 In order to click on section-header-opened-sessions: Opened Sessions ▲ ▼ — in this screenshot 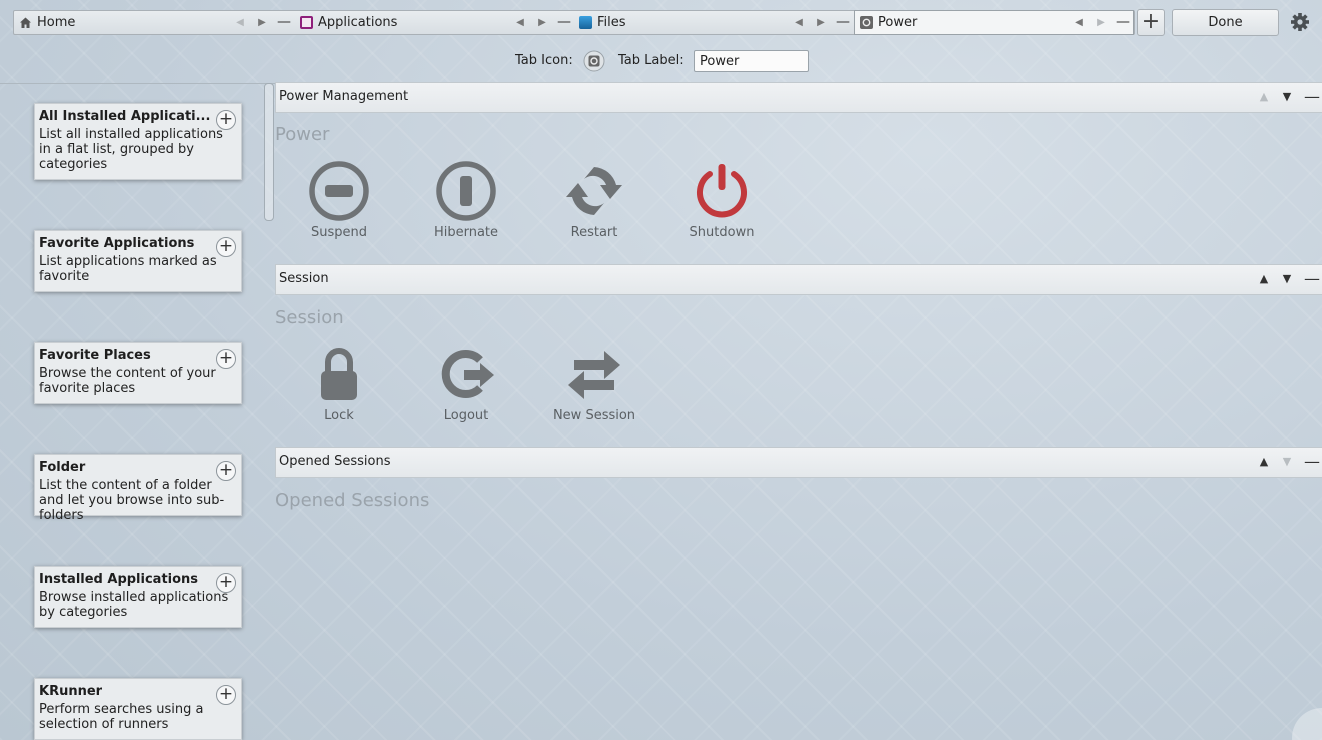, I will do `click(798, 462)`.